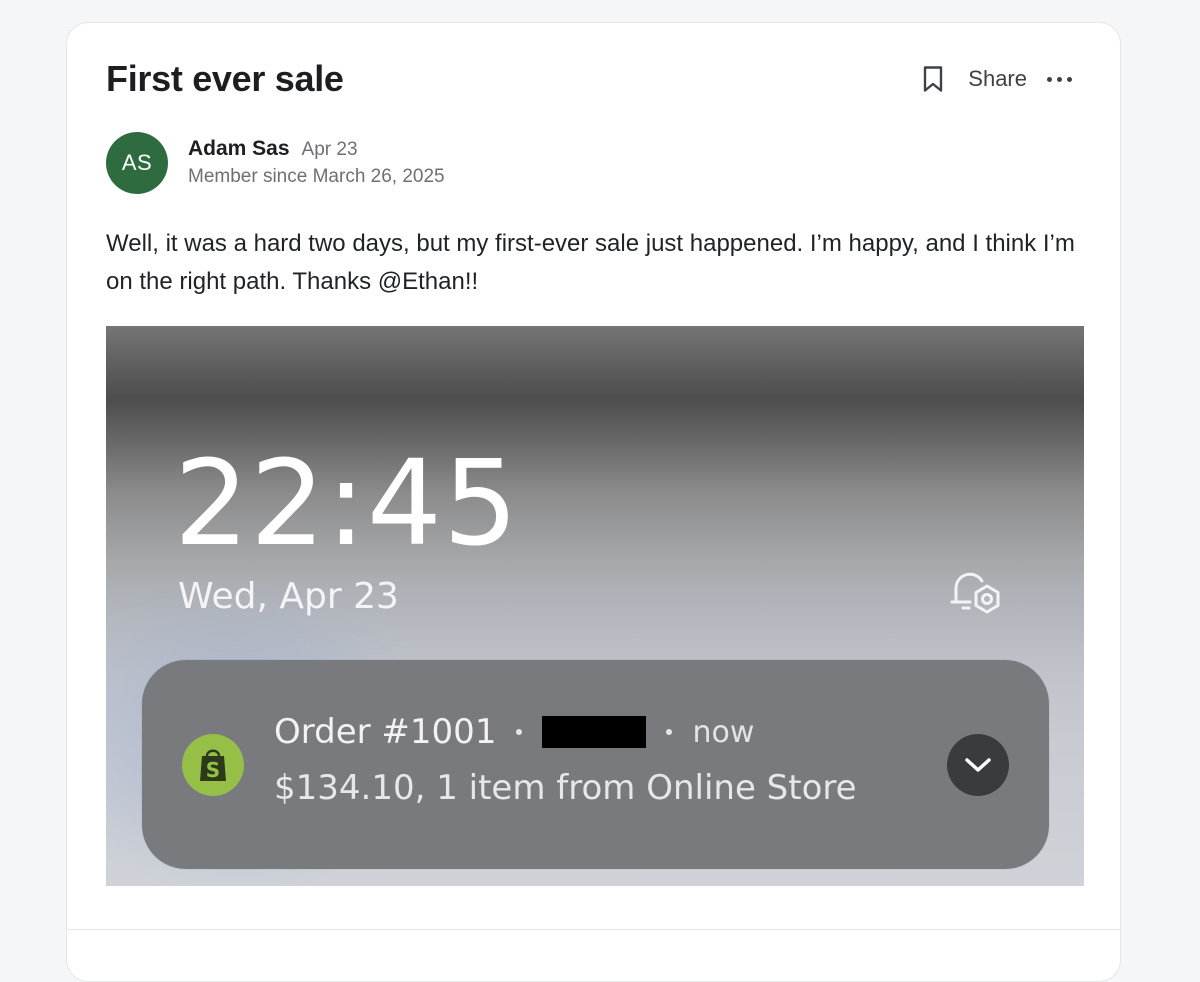 The width and height of the screenshot is (1200, 982). Describe the element at coordinates (1049, 79) in the screenshot. I see `more-horizontal-icon` at that location.